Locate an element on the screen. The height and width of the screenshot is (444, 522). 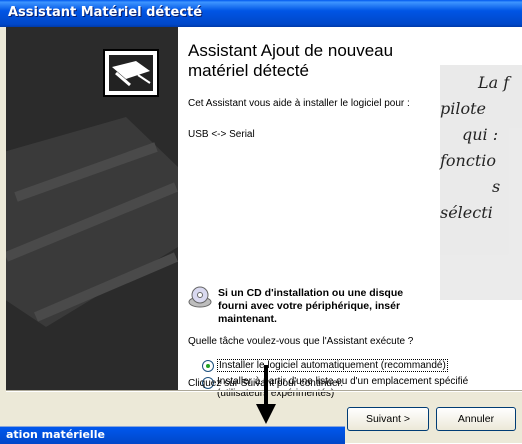
cd-icon is located at coordinates (200, 297).